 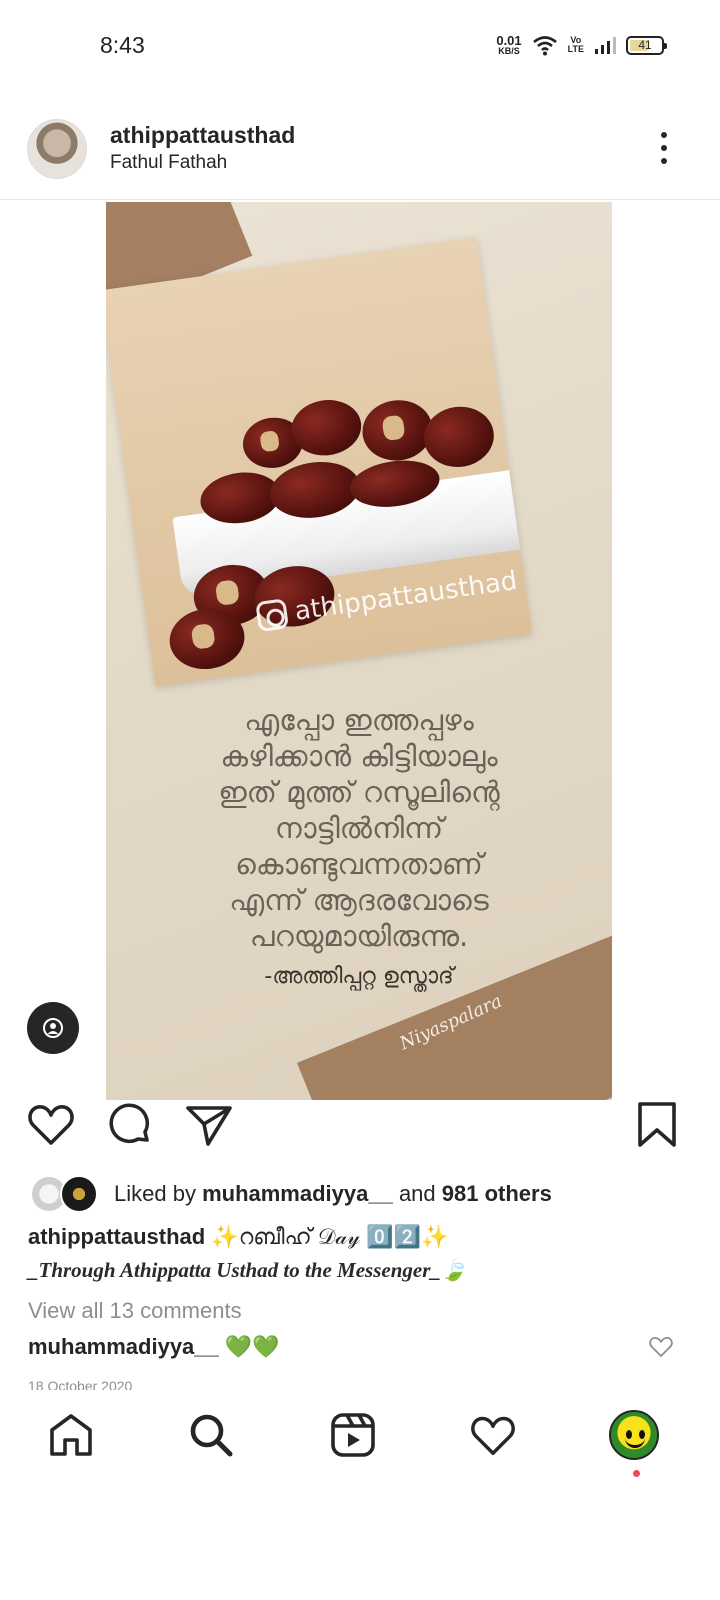 I want to click on person-icon, so click(x=53, y=1028).